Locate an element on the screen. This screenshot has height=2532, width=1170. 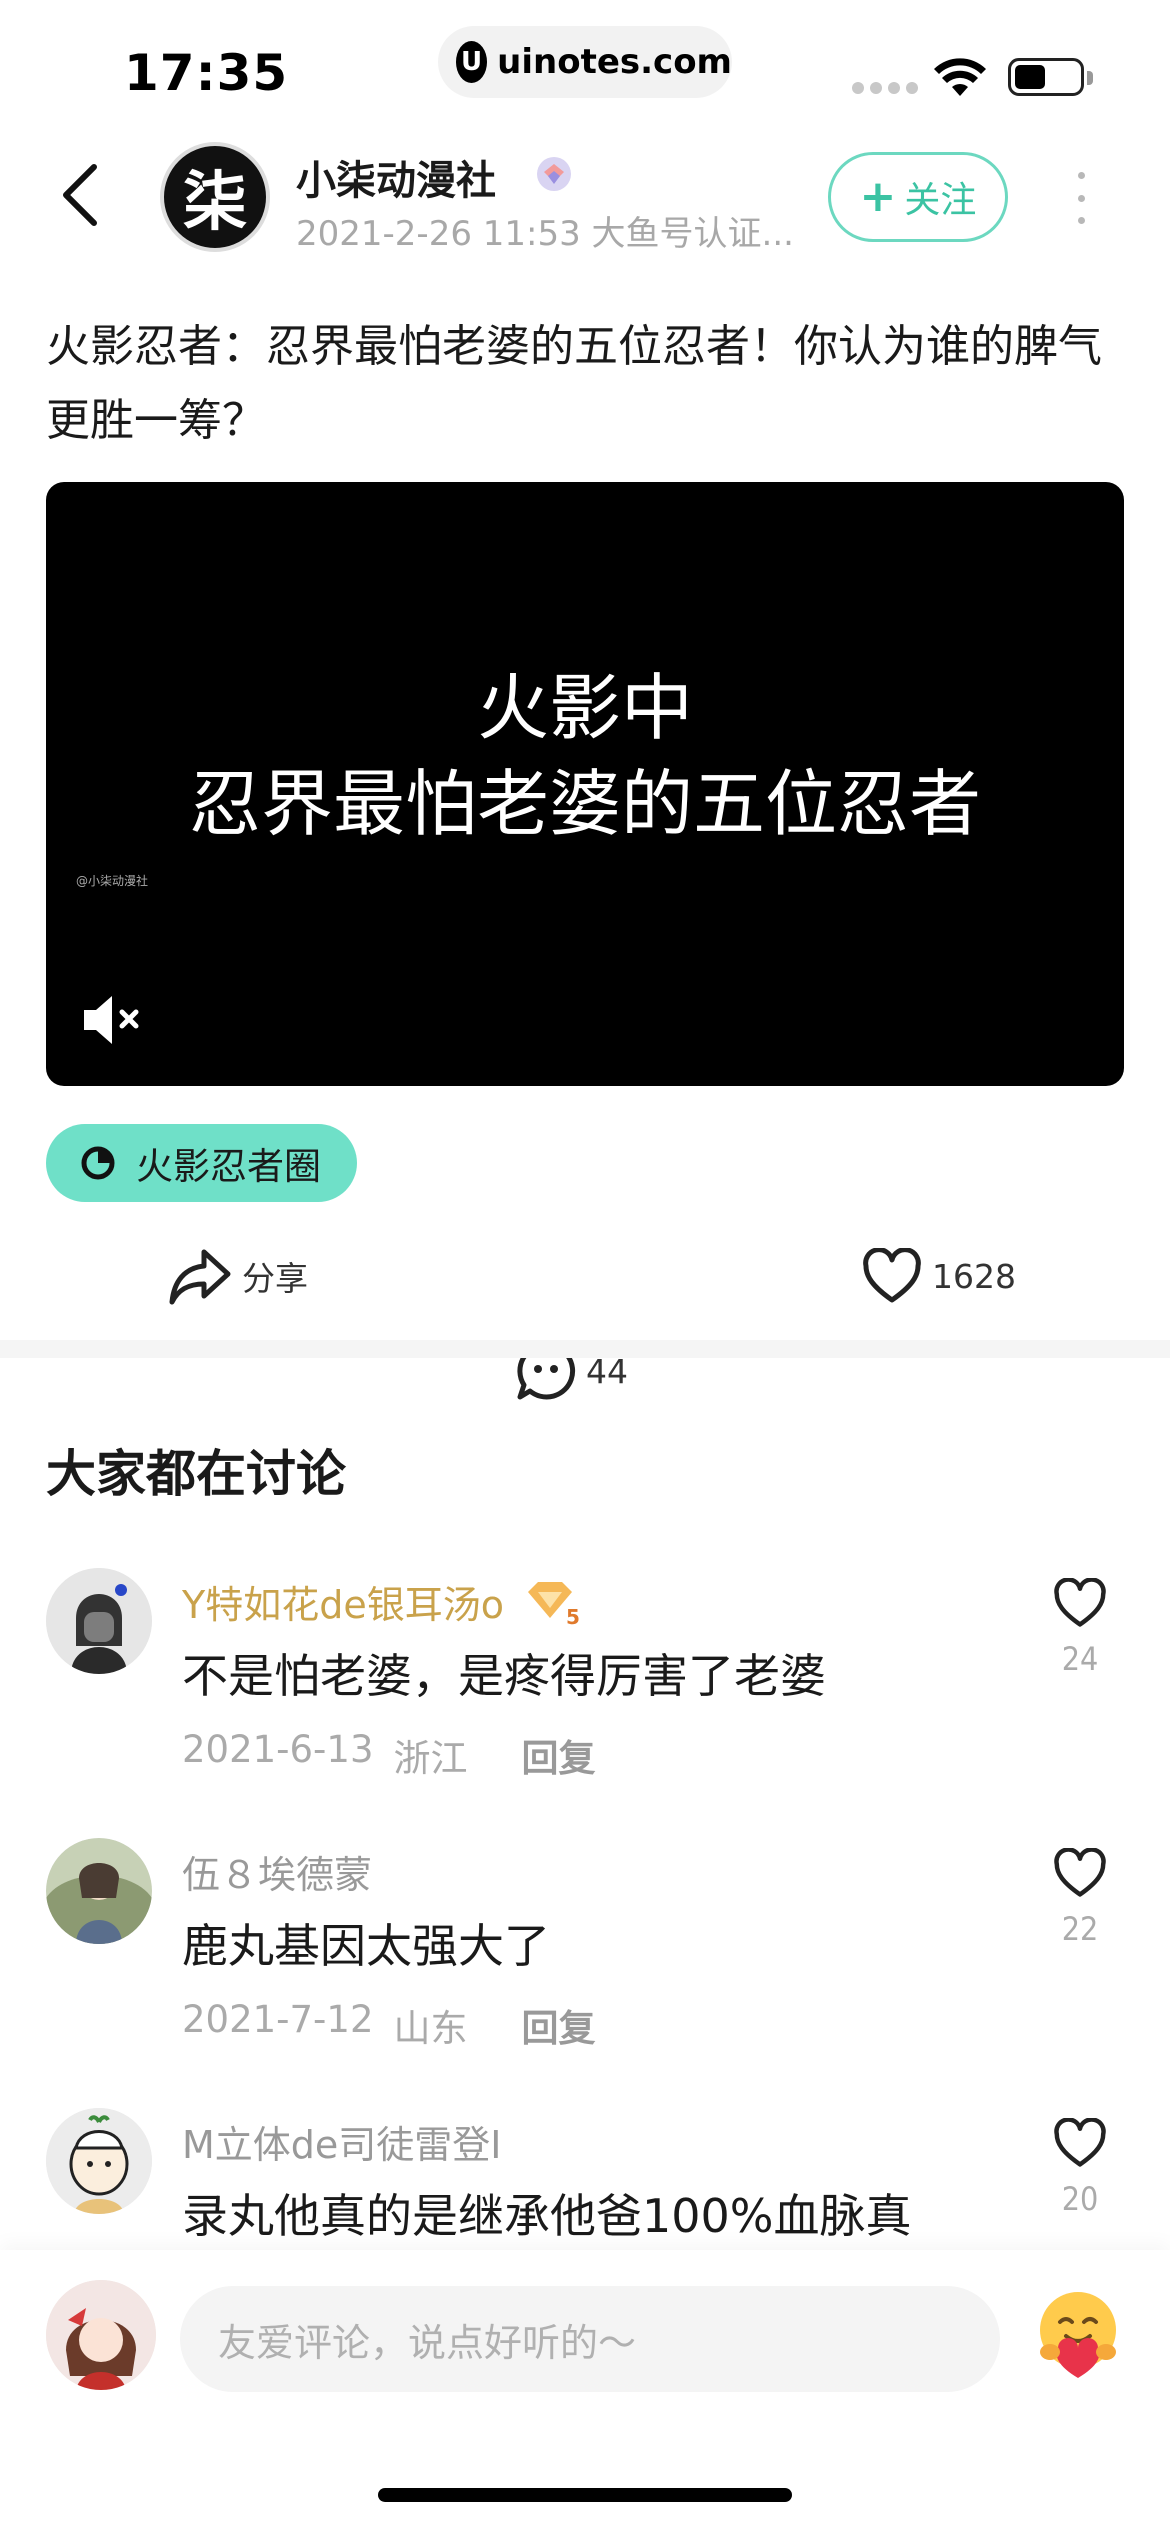
back-button is located at coordinates (80, 195).